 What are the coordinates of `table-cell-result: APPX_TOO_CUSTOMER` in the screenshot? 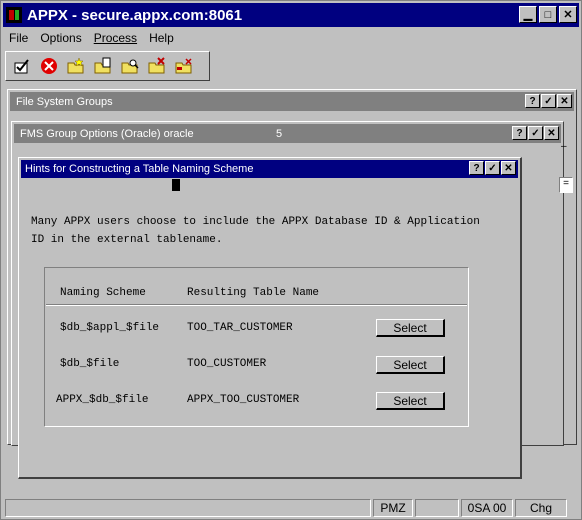 It's located at (243, 400).